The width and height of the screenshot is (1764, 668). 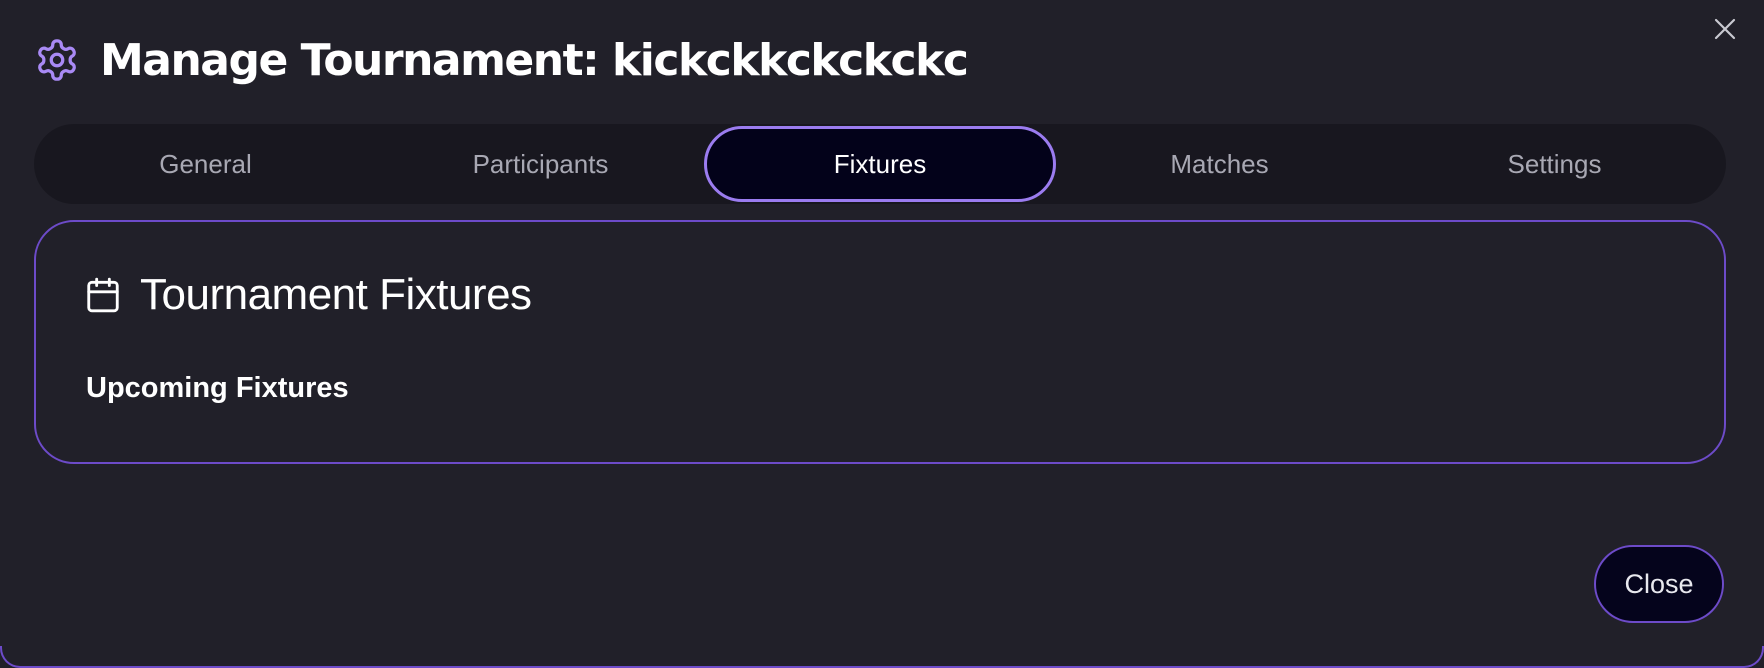 I want to click on fixtures-panel-header: Tournament Fixtures, so click(x=308, y=295).